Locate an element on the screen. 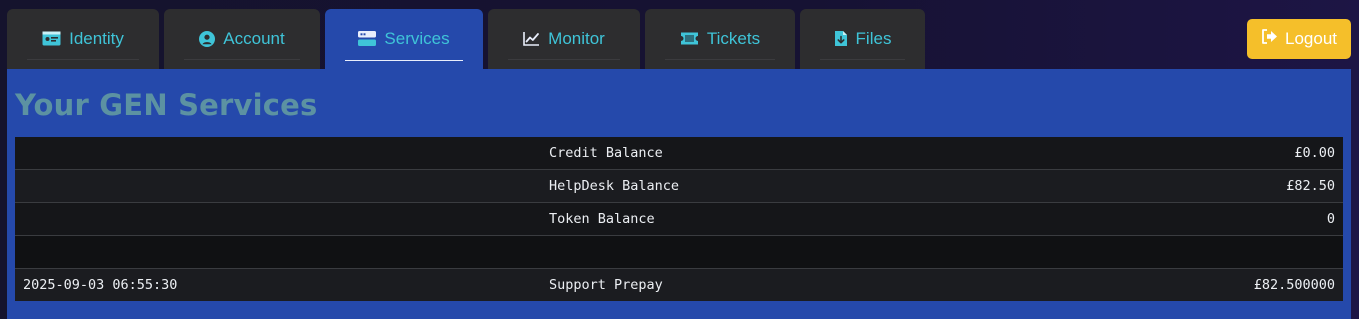 This screenshot has width=1359, height=319. tab-label-files: Files is located at coordinates (873, 38).